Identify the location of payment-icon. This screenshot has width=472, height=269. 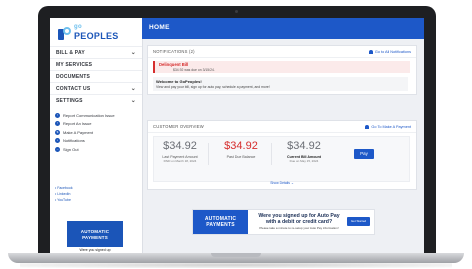
(367, 126).